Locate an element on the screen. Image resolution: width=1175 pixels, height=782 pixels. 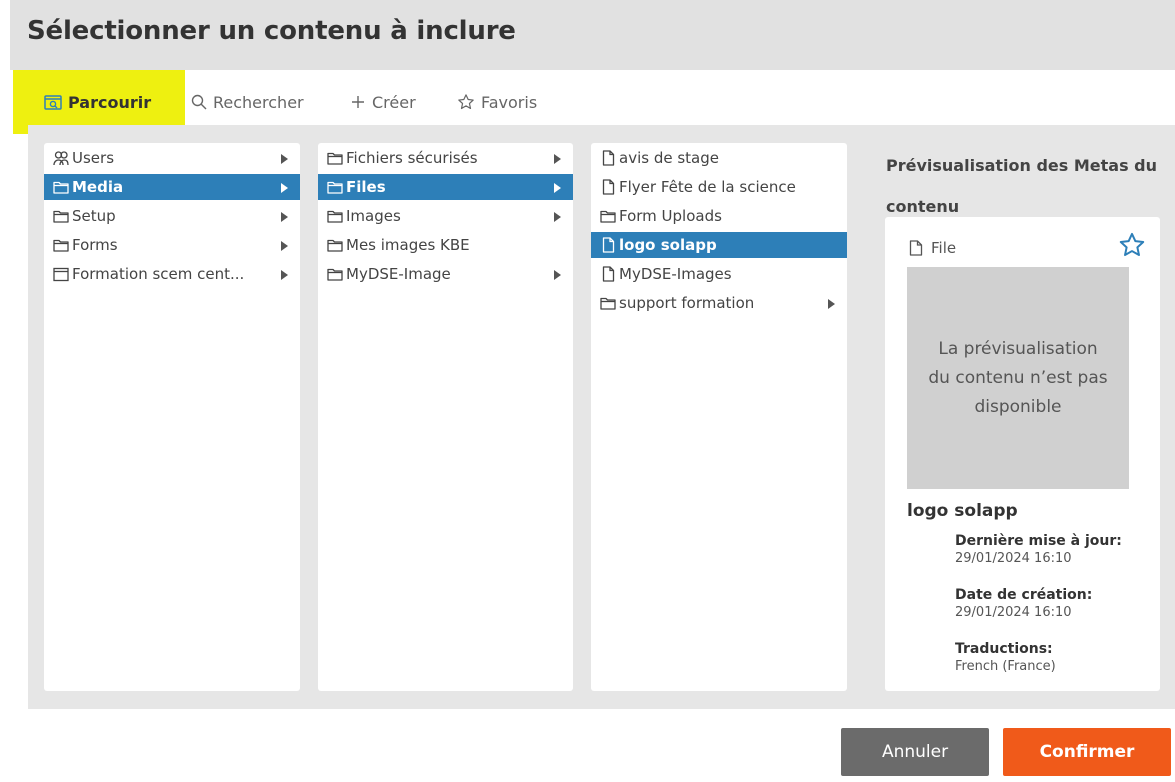
meta-last-update: Dernière mise à jour: 29/01/2024 16:10 is located at coordinates (1038, 550).